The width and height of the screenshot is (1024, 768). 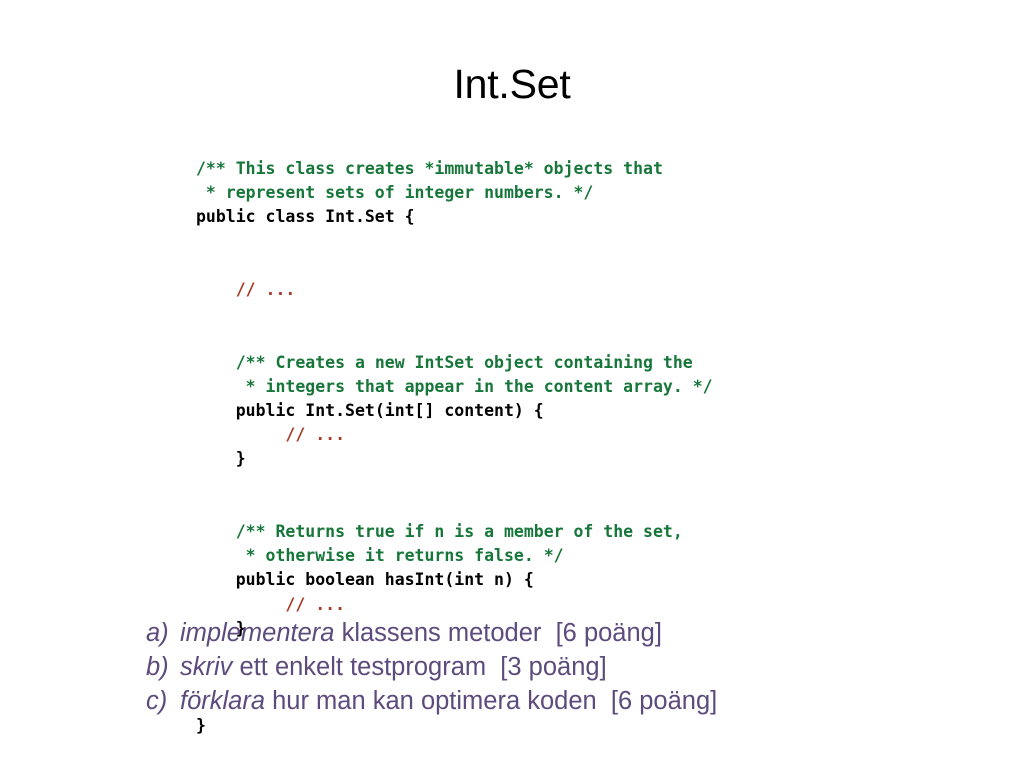 I want to click on task-points: [3 poäng], so click(x=546, y=667).